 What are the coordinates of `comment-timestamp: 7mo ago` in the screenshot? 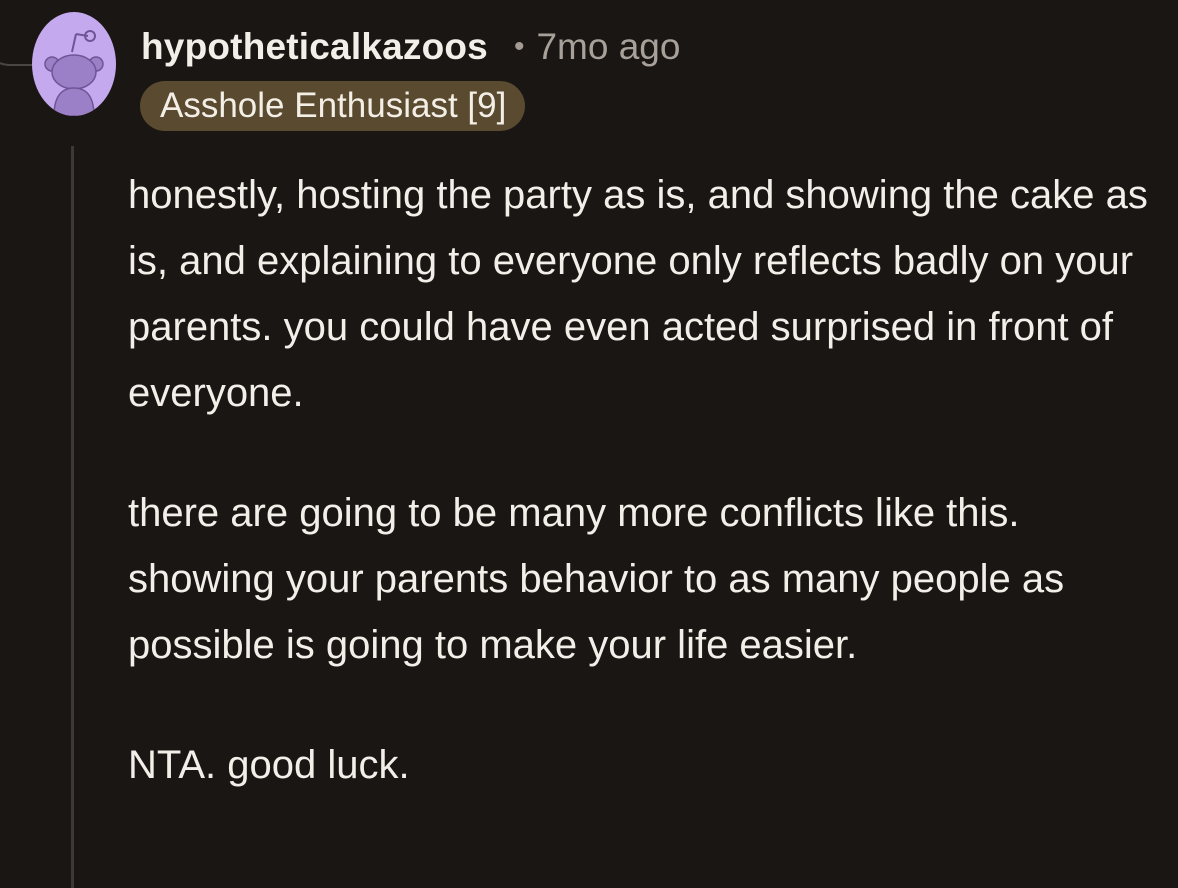 It's located at (608, 47).